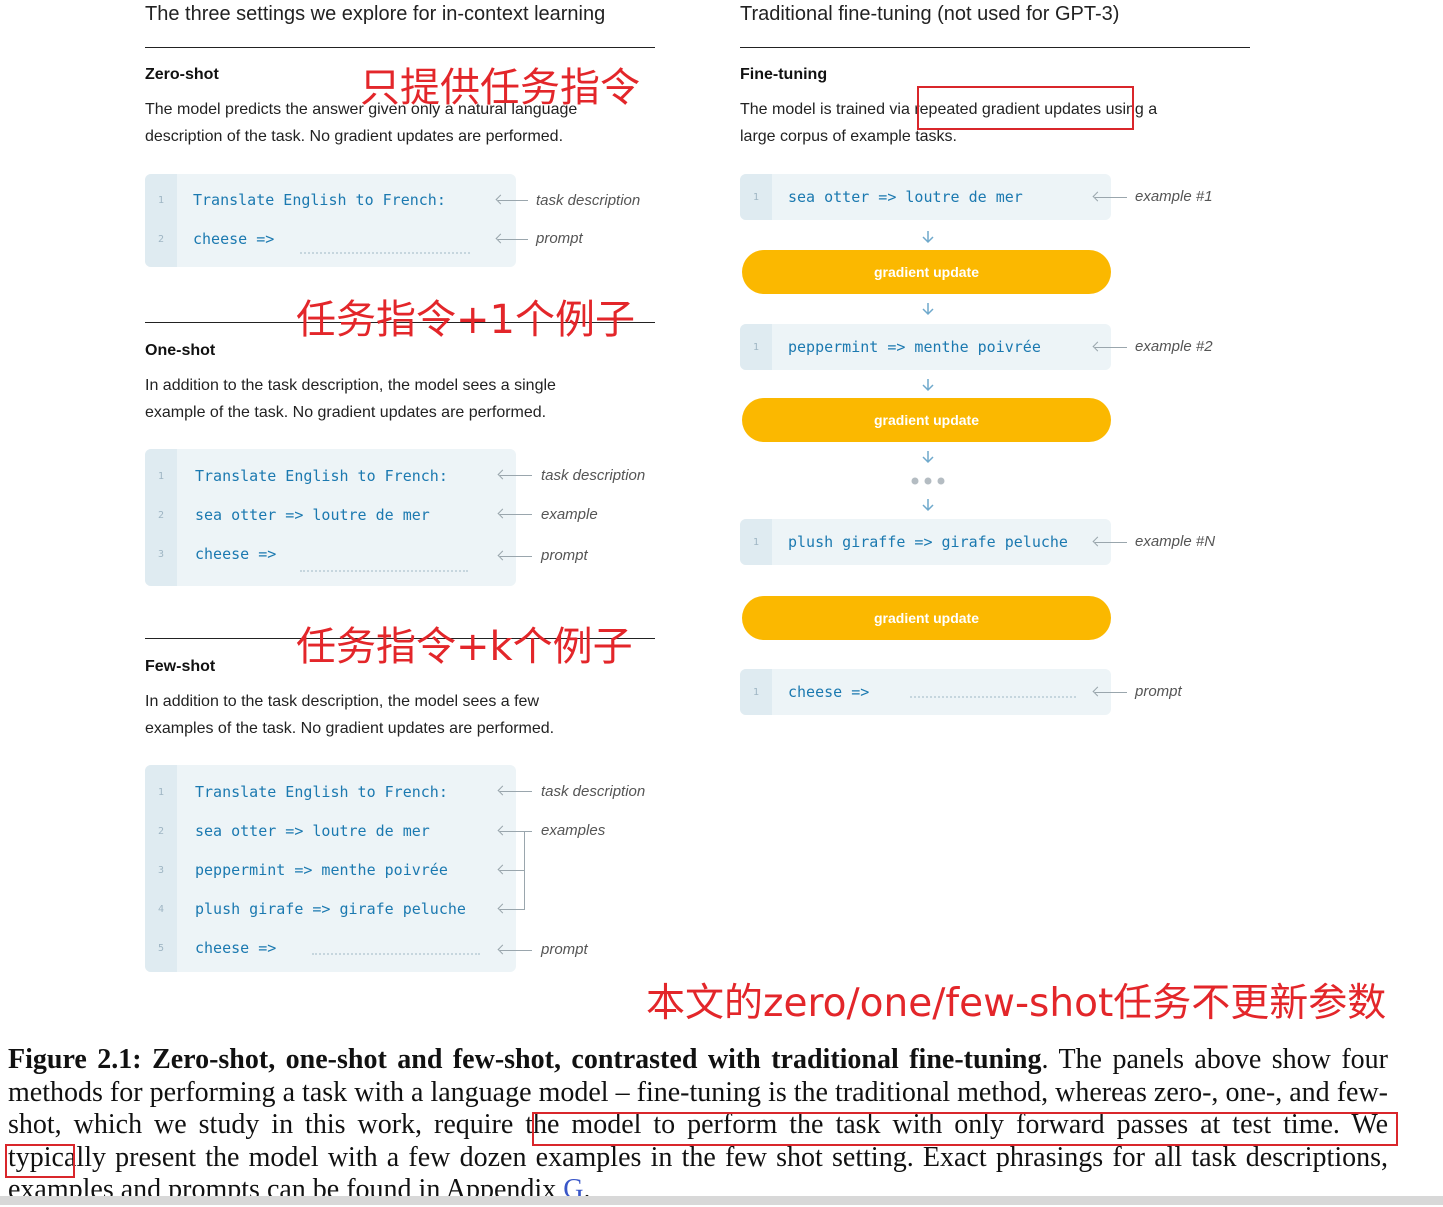 The width and height of the screenshot is (1443, 1207). Describe the element at coordinates (925, 692) in the screenshot. I see `fine-tuning-prompt-block: 1 cheese =>` at that location.